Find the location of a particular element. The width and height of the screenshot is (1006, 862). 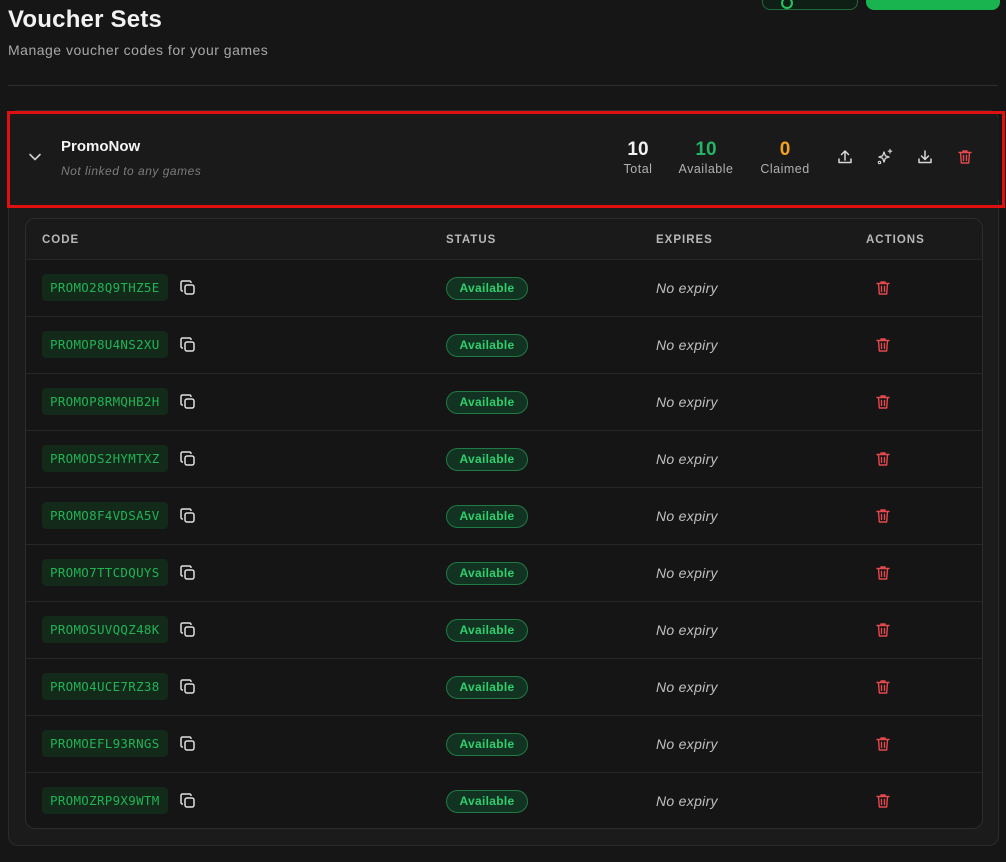

table-row: PROMO8F4VDSA5V Available No expiry is located at coordinates (504, 515).